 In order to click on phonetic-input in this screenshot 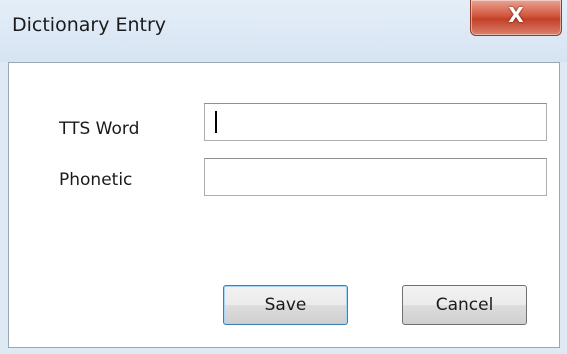, I will do `click(375, 177)`.